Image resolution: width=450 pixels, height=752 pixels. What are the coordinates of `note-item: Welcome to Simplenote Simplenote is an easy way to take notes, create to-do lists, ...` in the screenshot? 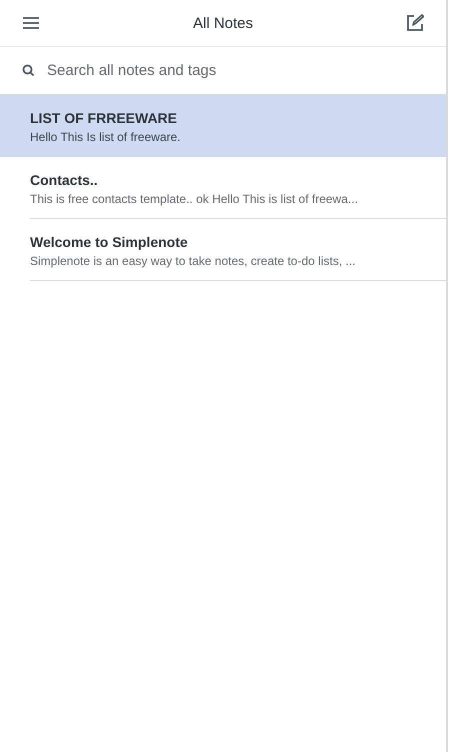 It's located at (223, 250).